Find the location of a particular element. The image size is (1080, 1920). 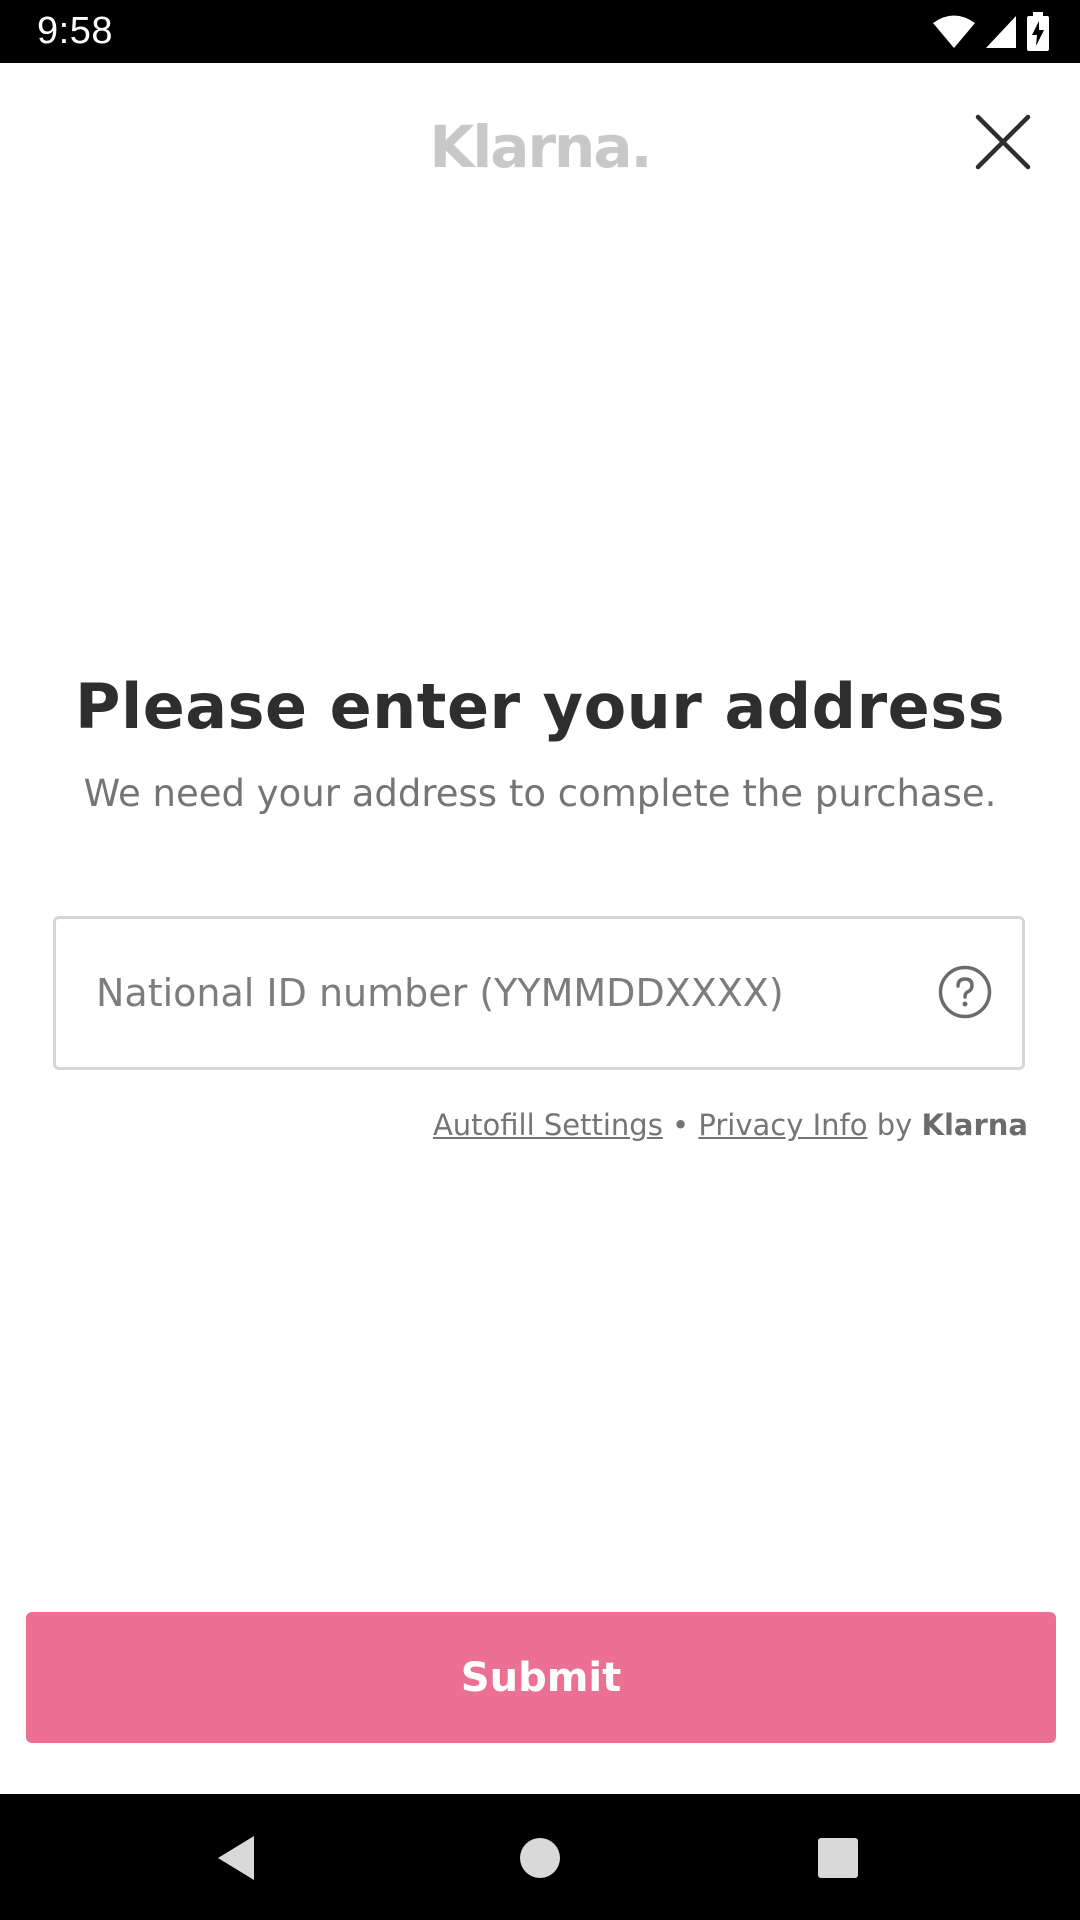

home-button is located at coordinates (540, 1858).